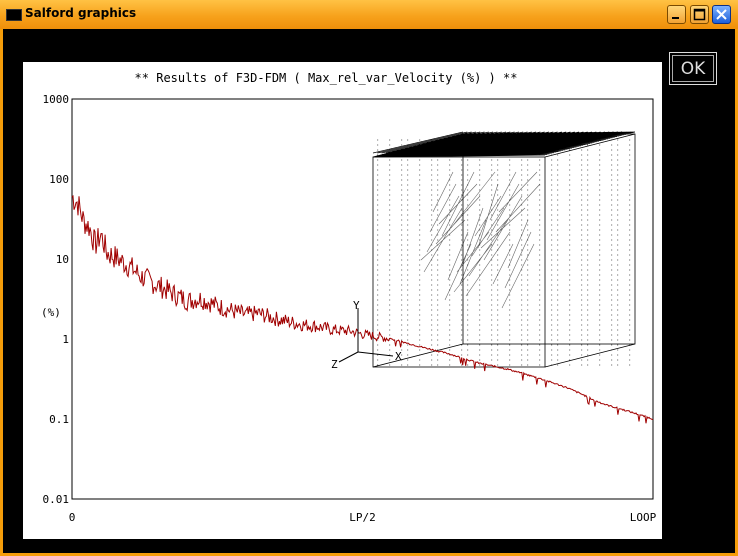 This screenshot has width=738, height=556. Describe the element at coordinates (59, 419) in the screenshot. I see `y-tick-label: 0.1` at that location.